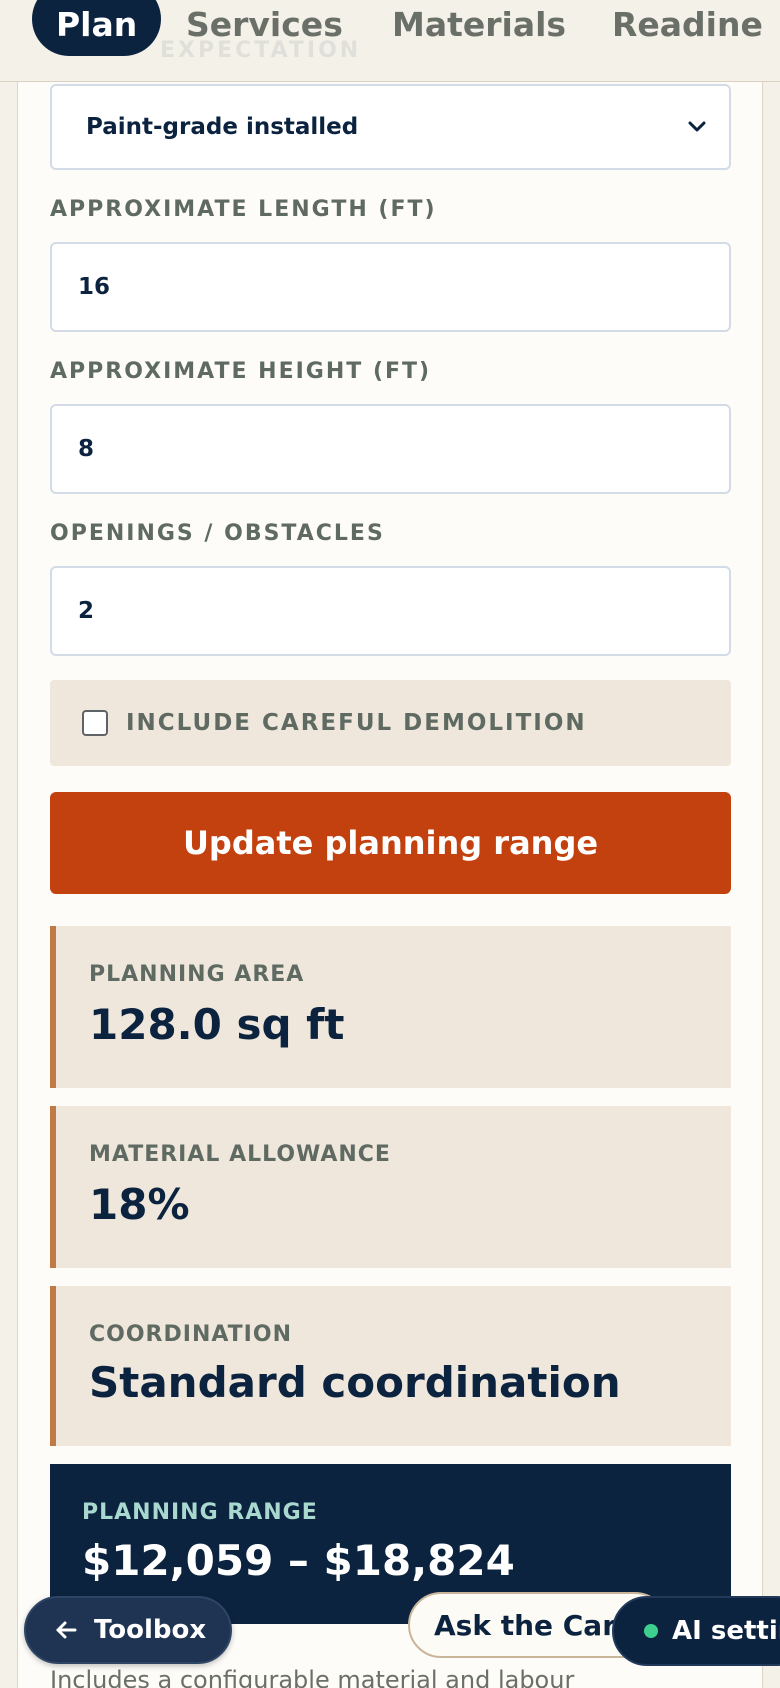 This screenshot has height=1688, width=780. I want to click on tab-readiness: Readine, so click(684, 28).